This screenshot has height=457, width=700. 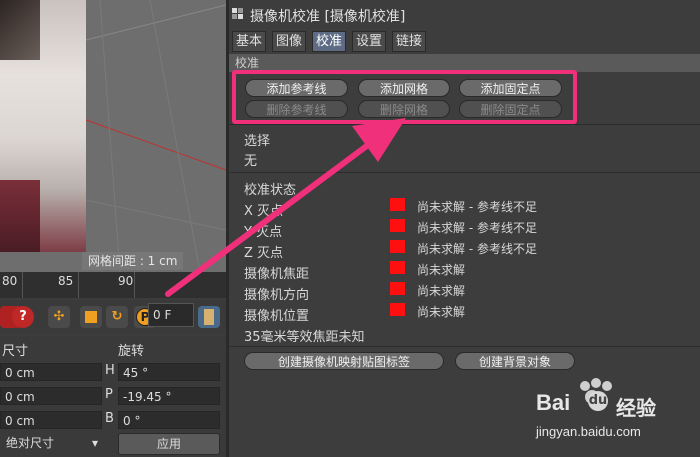 I want to click on create-background-object-button: 创建背景对象, so click(x=515, y=361).